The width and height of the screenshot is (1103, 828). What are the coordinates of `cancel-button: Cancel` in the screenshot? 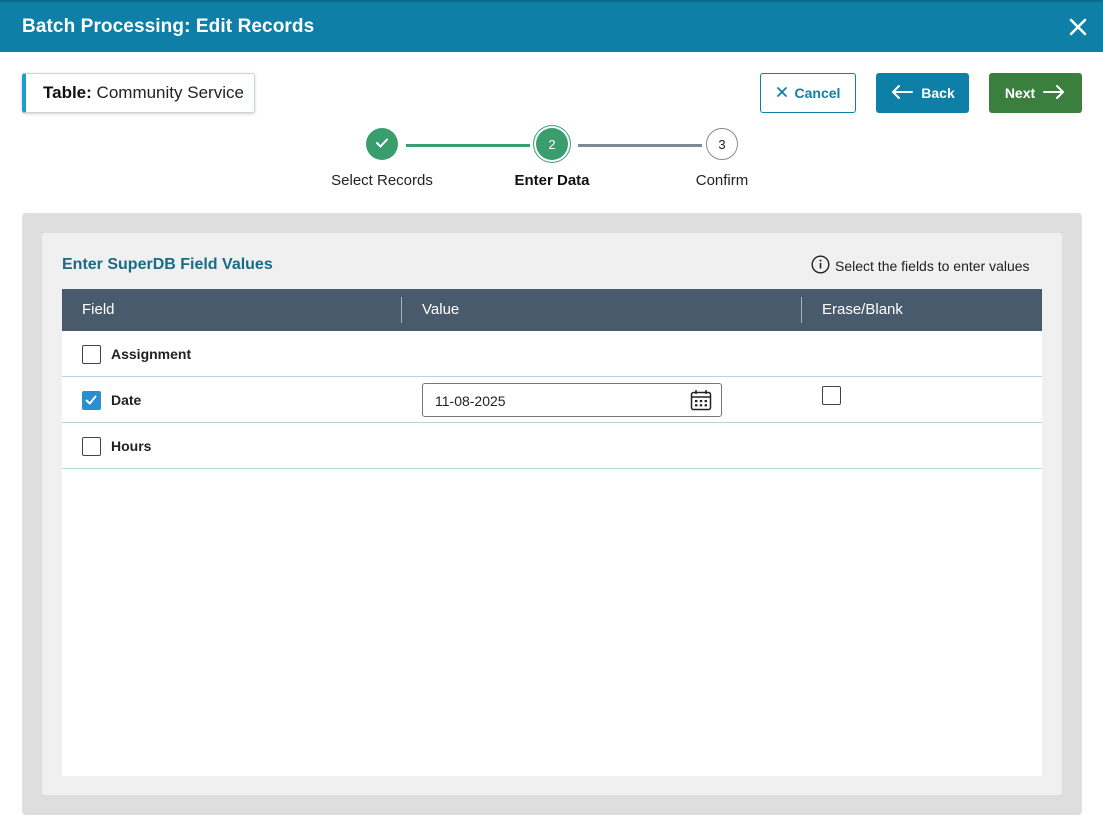 It's located at (808, 93).